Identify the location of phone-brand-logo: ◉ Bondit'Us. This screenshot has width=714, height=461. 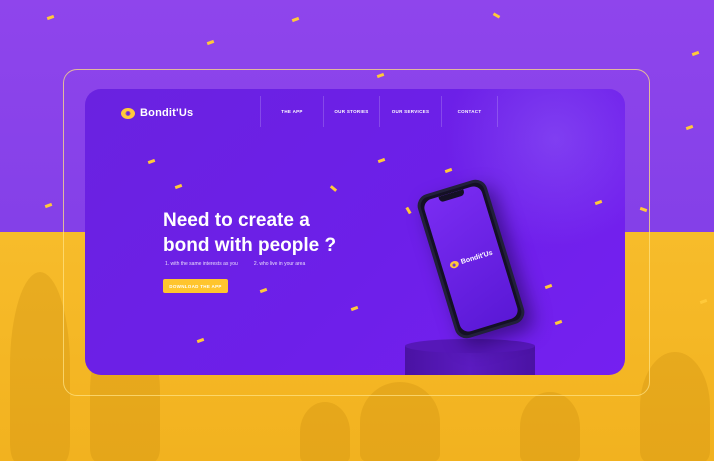
(471, 259).